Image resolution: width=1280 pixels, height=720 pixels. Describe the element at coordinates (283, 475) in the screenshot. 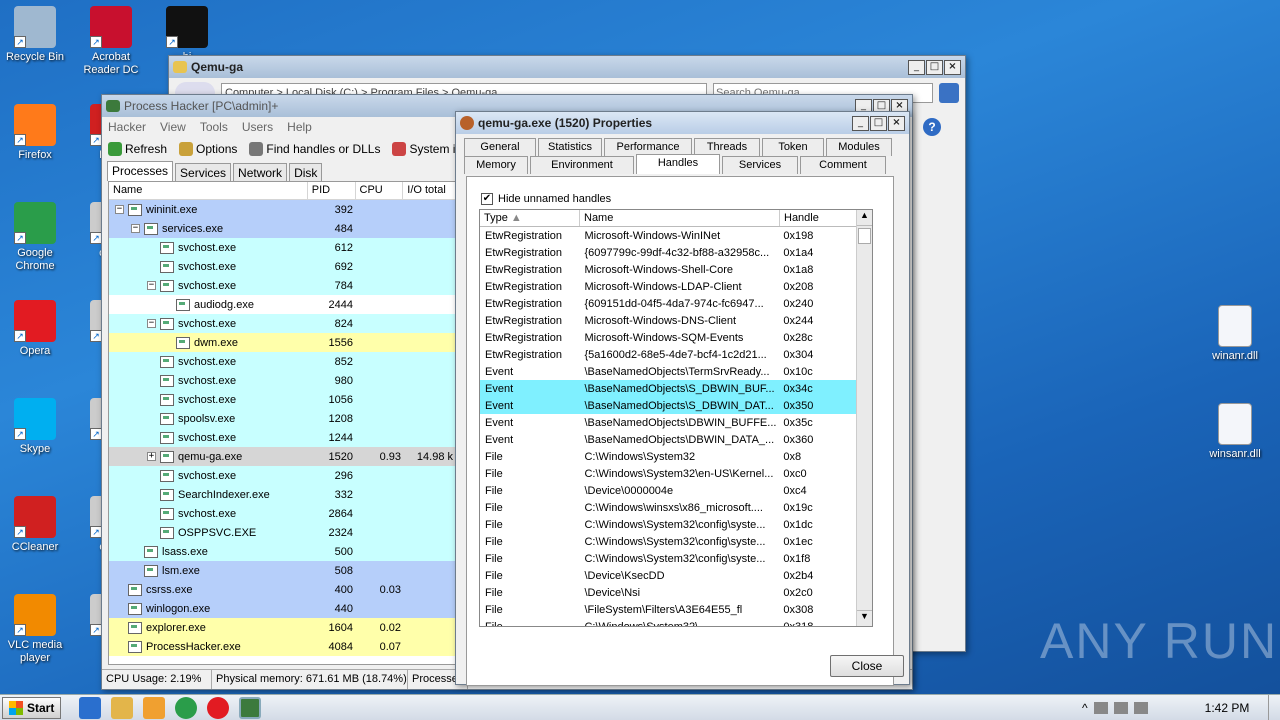

I see `process-row: svchost.exe 296` at that location.